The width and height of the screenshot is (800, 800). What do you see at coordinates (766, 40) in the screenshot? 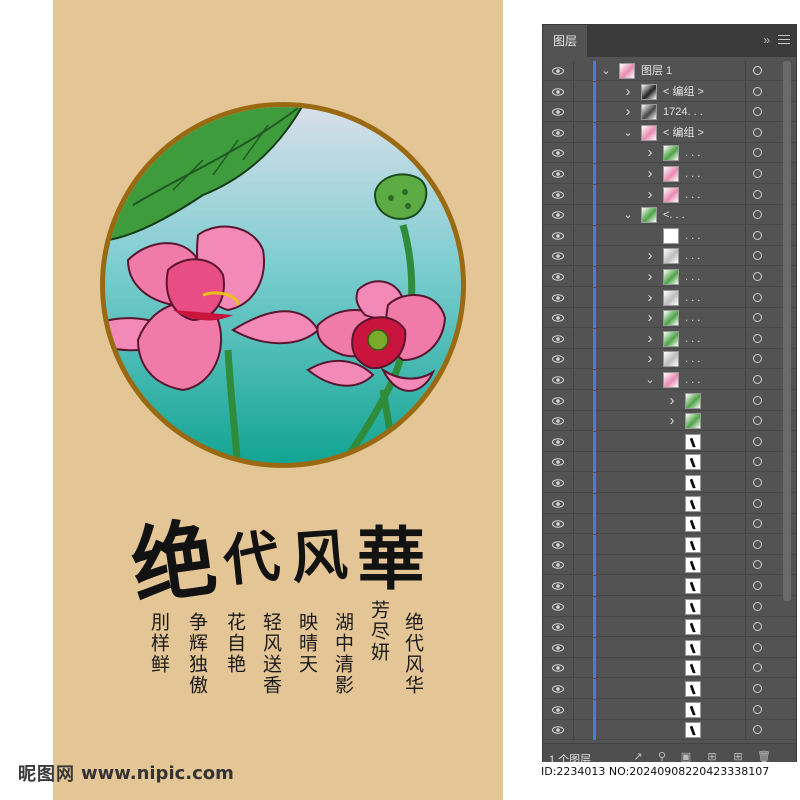
I see `double-chevron-icon: »` at bounding box center [766, 40].